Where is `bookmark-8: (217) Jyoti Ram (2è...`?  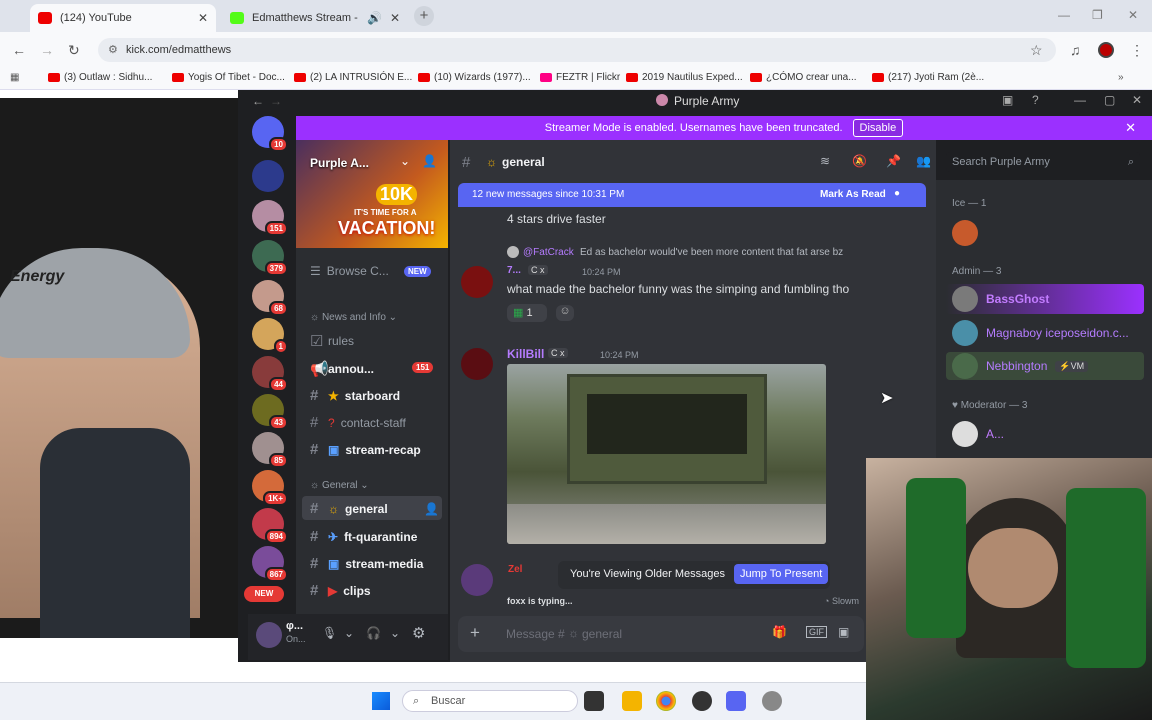 bookmark-8: (217) Jyoti Ram (2è... is located at coordinates (928, 77).